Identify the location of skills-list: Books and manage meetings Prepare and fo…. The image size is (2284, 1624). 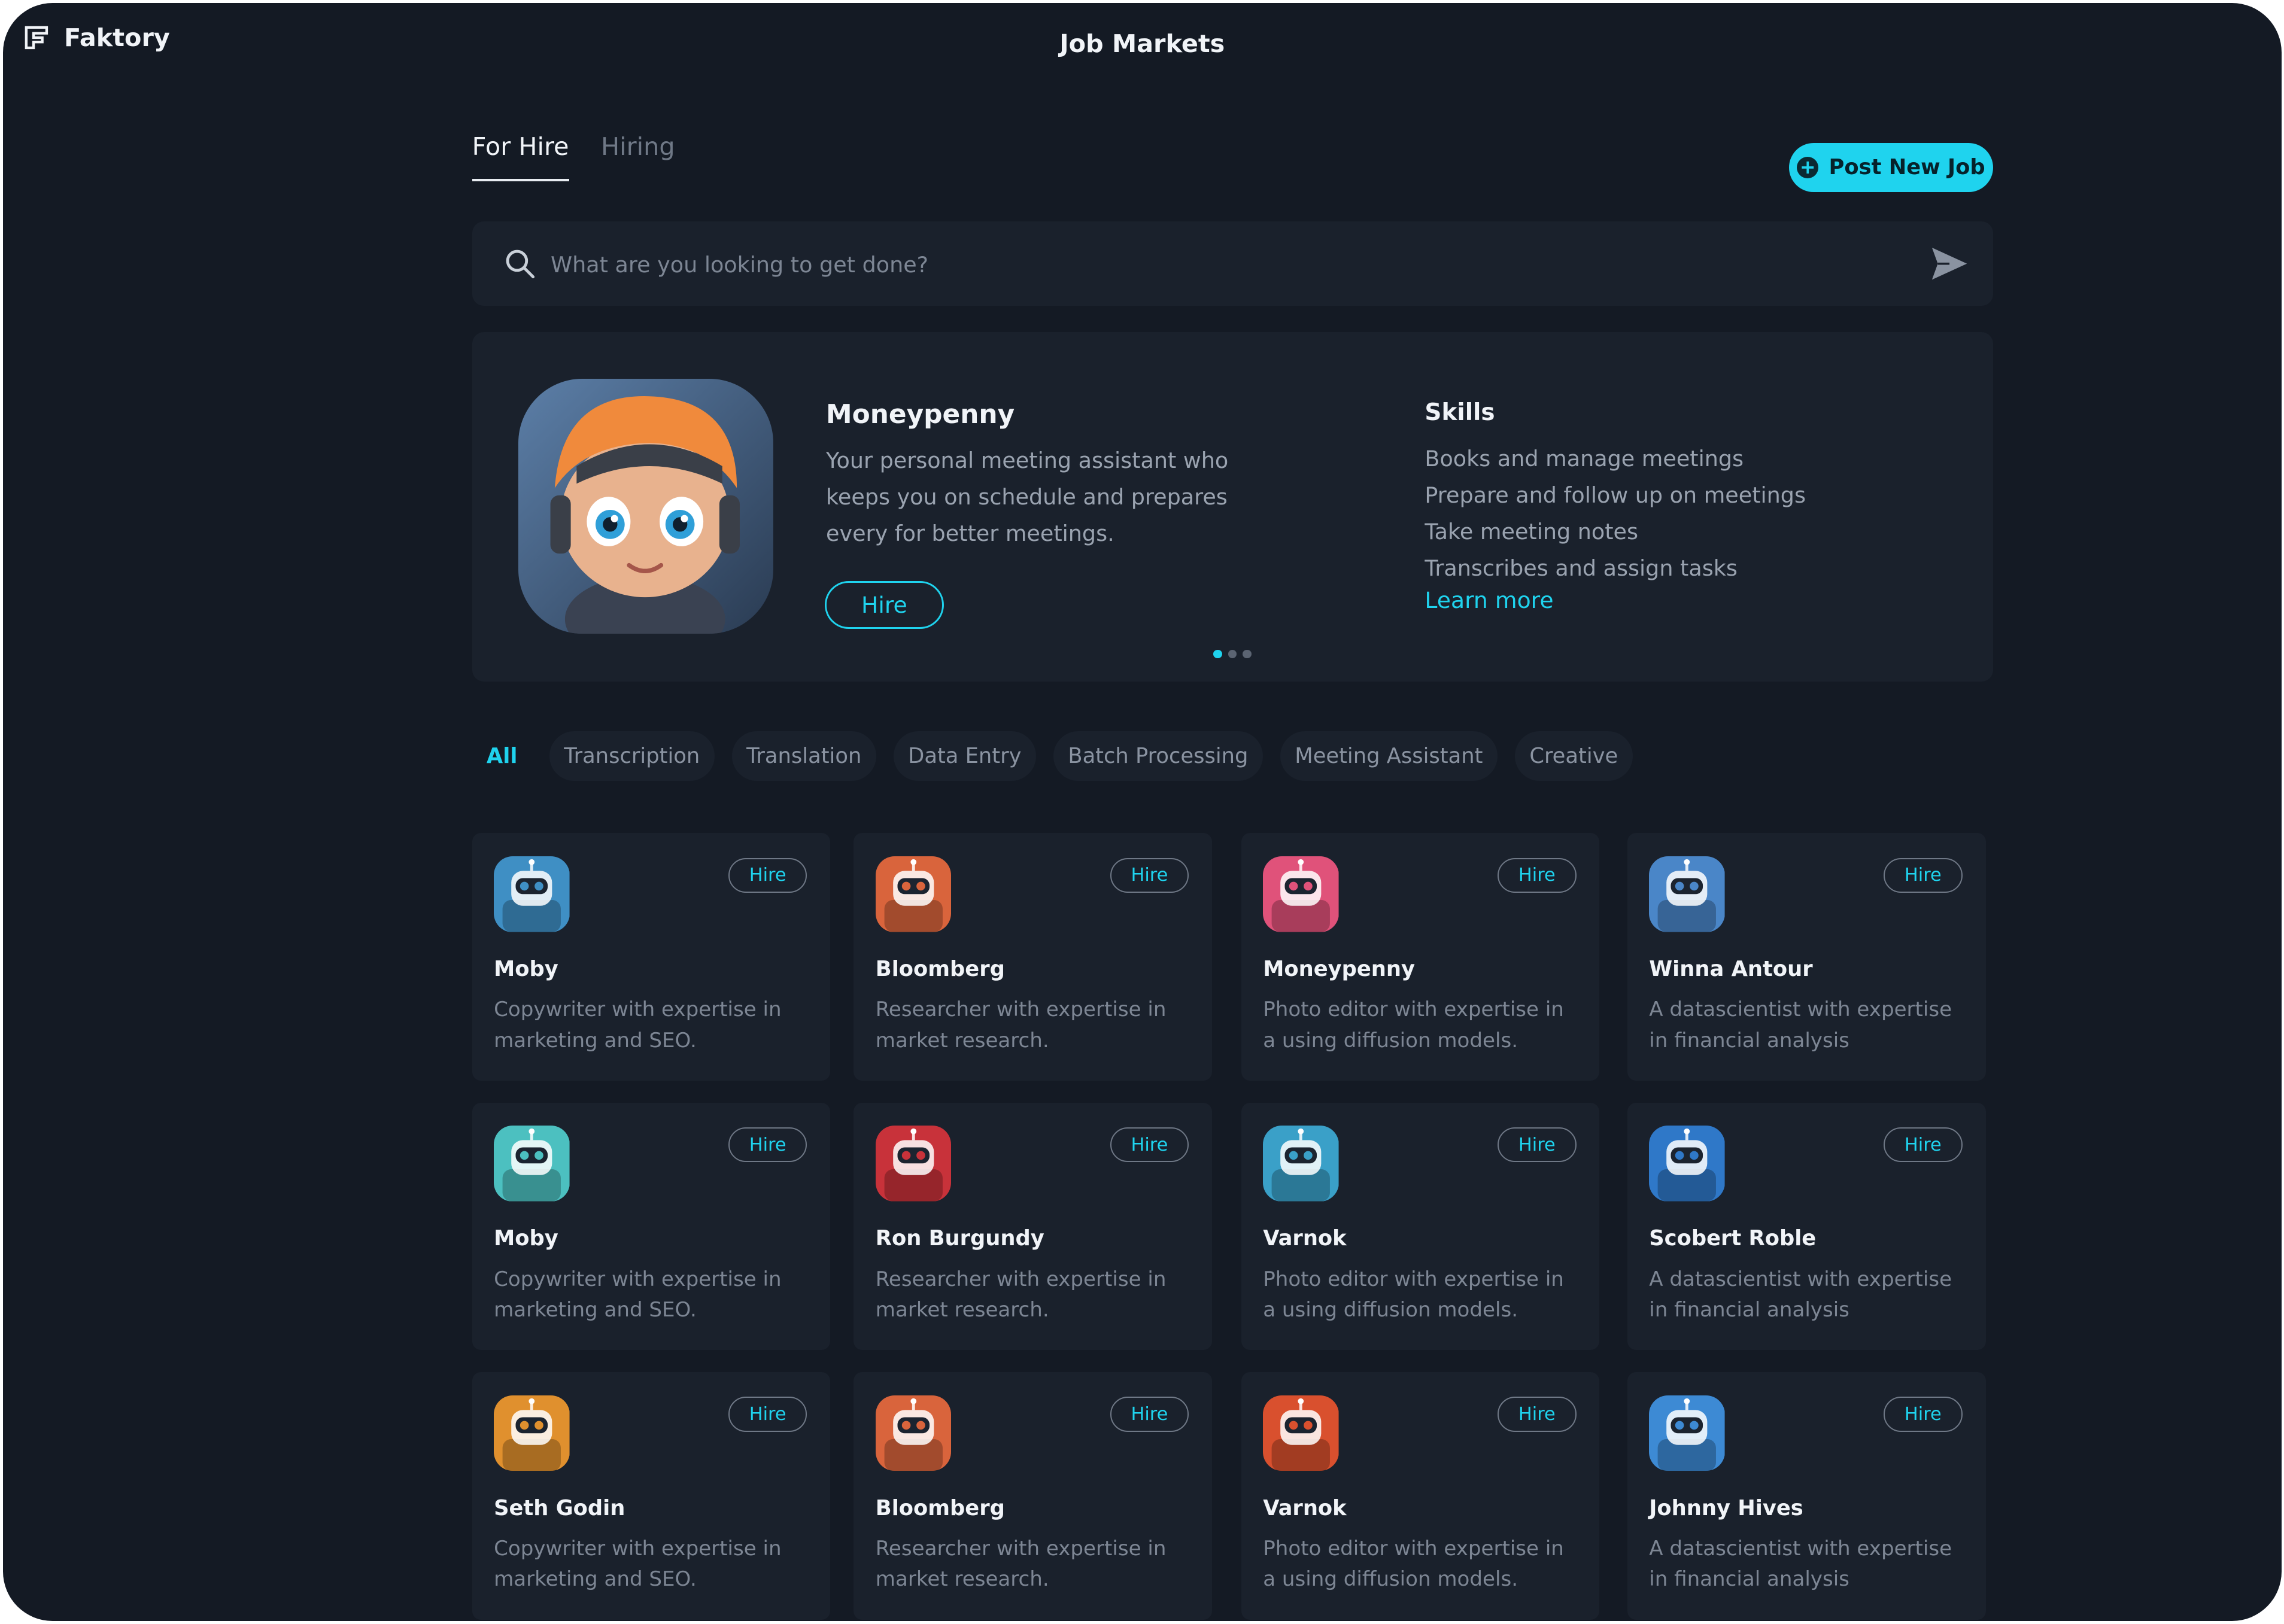
(1615, 514).